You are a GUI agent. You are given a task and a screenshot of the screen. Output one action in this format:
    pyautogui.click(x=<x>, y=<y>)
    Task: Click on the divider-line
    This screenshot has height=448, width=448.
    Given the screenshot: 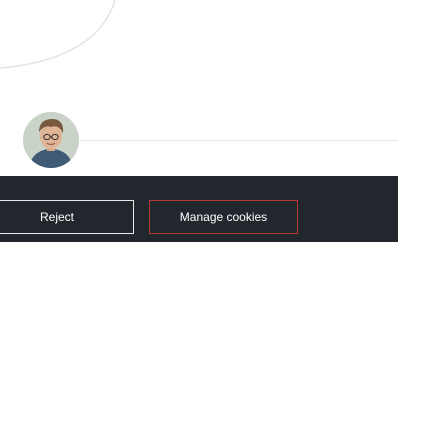 What is the action you would take?
    pyautogui.click(x=239, y=140)
    